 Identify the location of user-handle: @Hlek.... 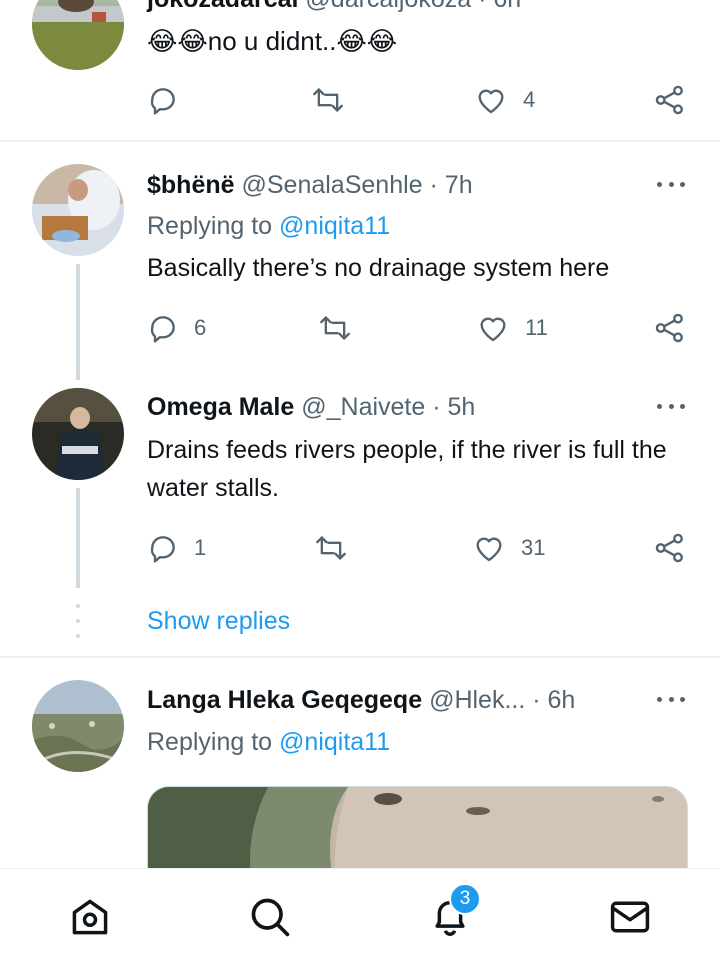
(477, 700).